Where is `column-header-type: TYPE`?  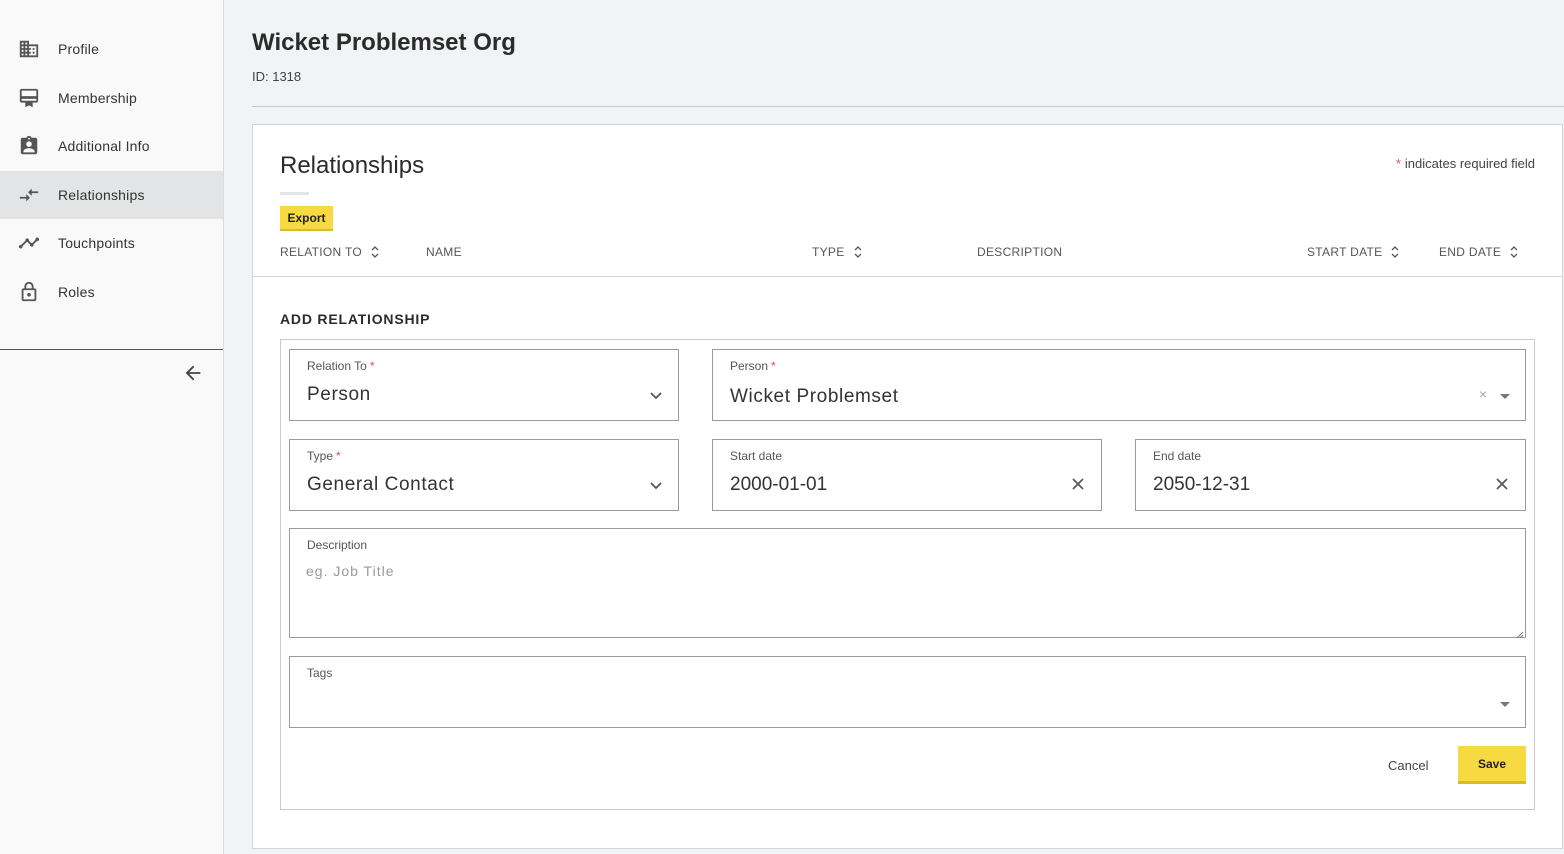
column-header-type: TYPE is located at coordinates (837, 252).